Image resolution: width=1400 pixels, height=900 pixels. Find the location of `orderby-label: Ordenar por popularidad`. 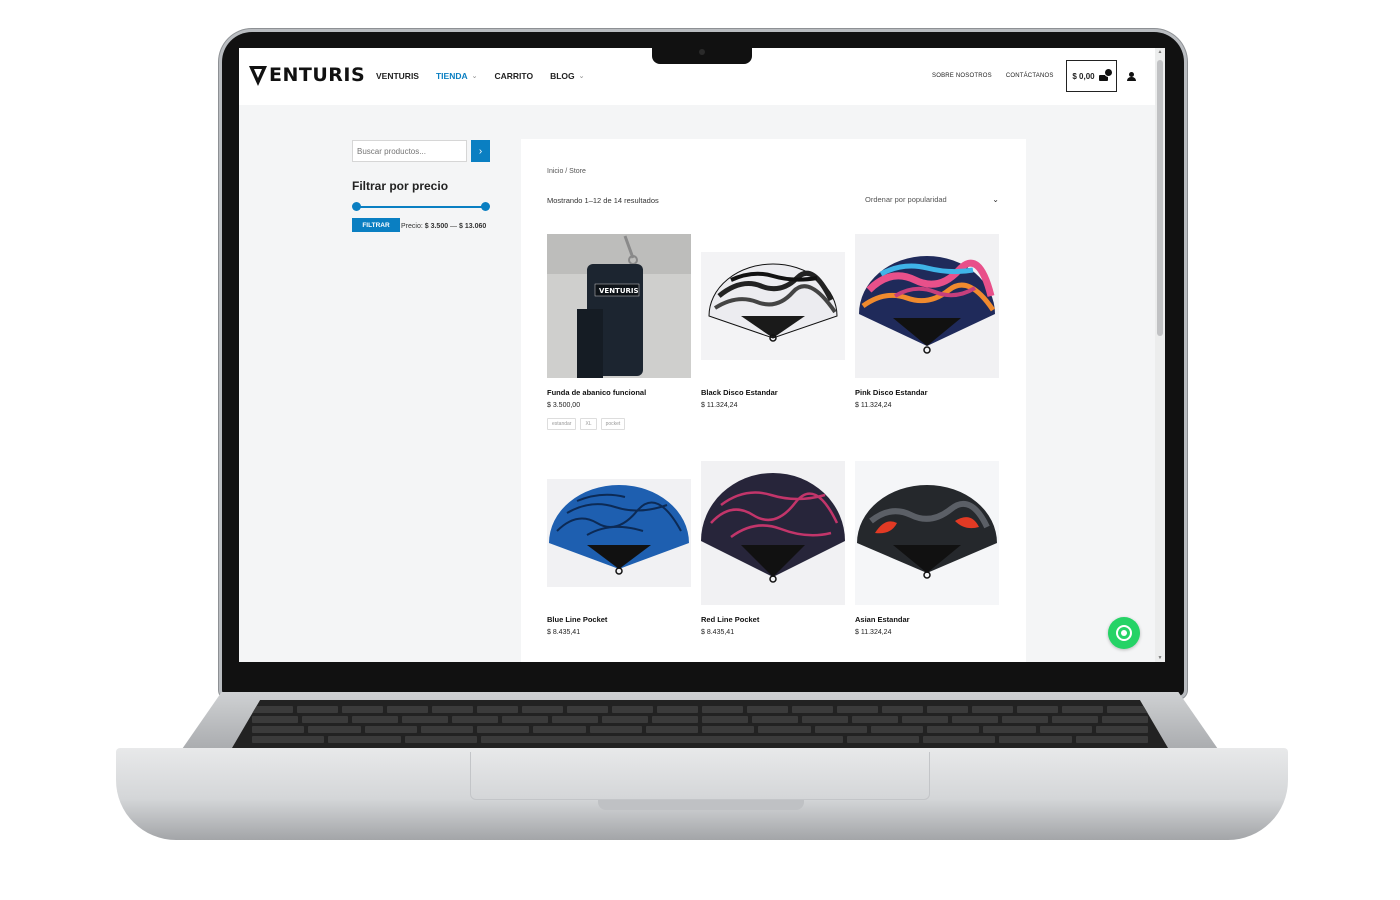

orderby-label: Ordenar por popularidad is located at coordinates (906, 199).